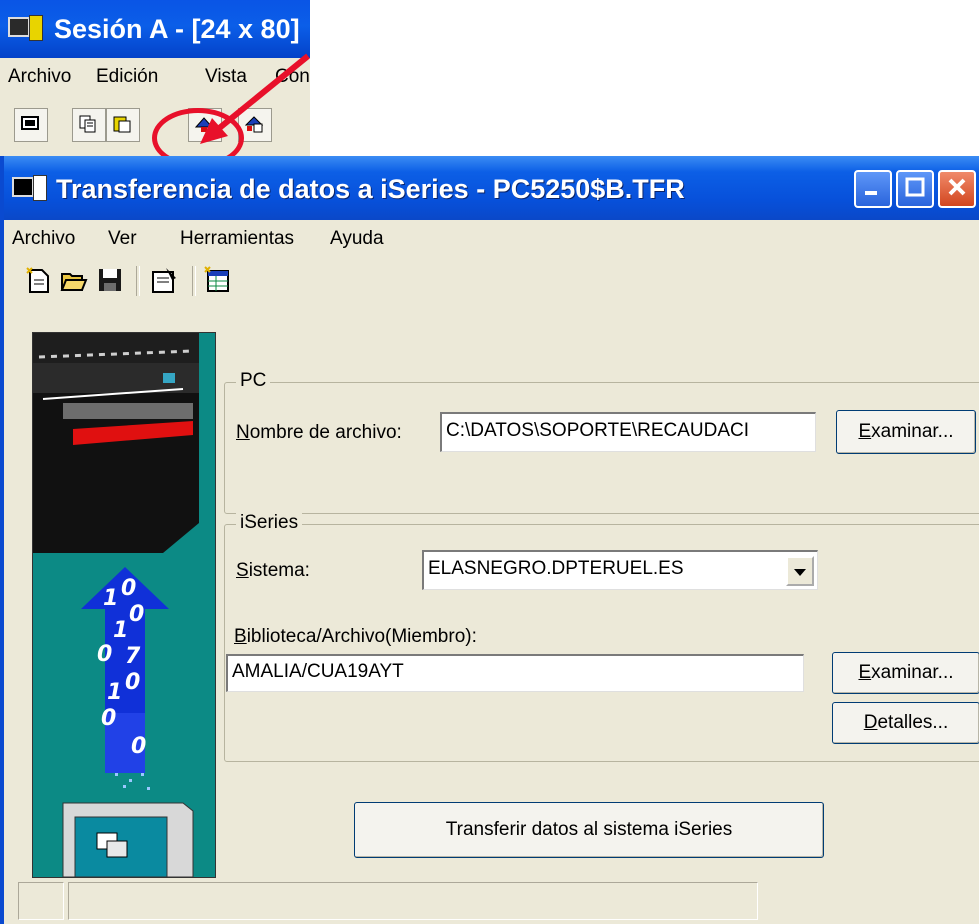 The width and height of the screenshot is (979, 924). I want to click on close-icon, so click(957, 187).